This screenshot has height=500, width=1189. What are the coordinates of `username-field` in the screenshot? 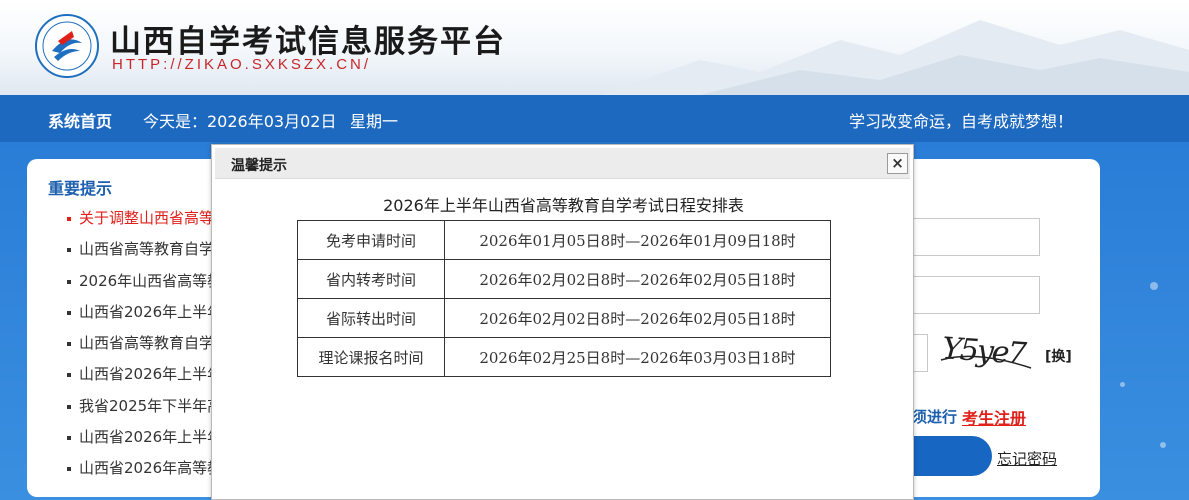 It's located at (975, 237).